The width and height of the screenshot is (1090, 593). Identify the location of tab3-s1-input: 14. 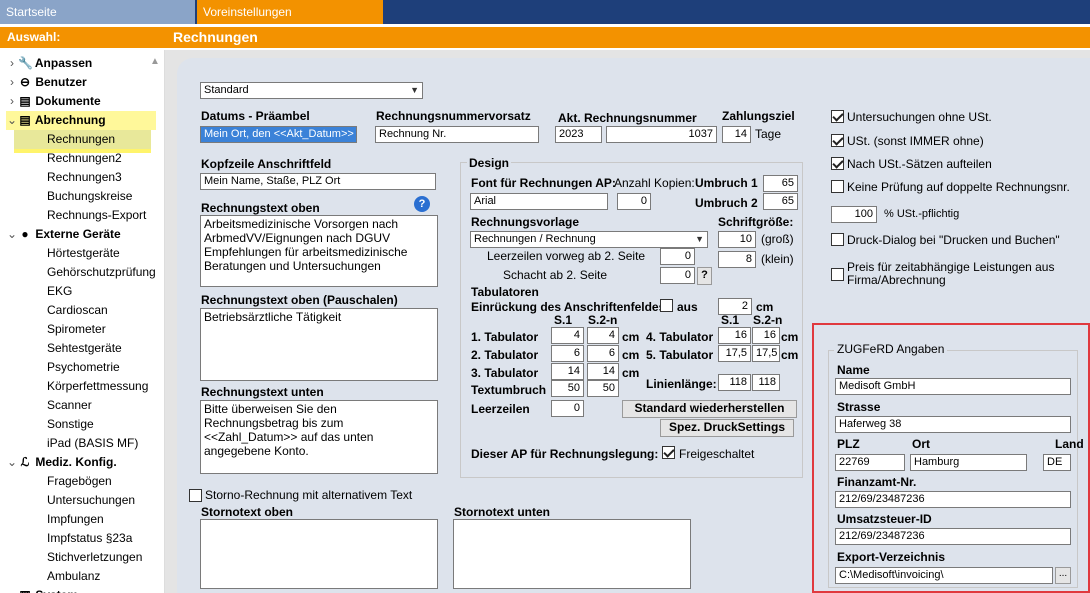
(567, 371).